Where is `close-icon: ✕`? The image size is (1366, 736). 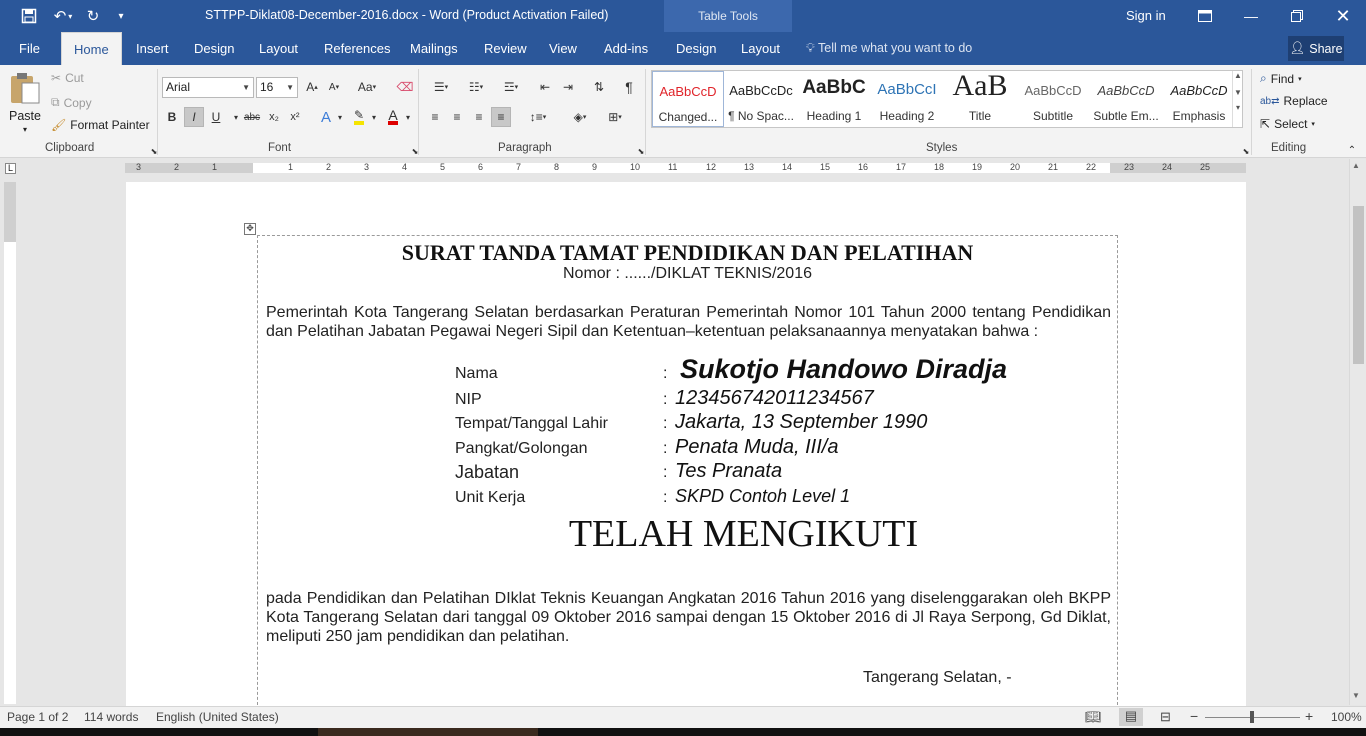
close-icon: ✕ is located at coordinates (1343, 16).